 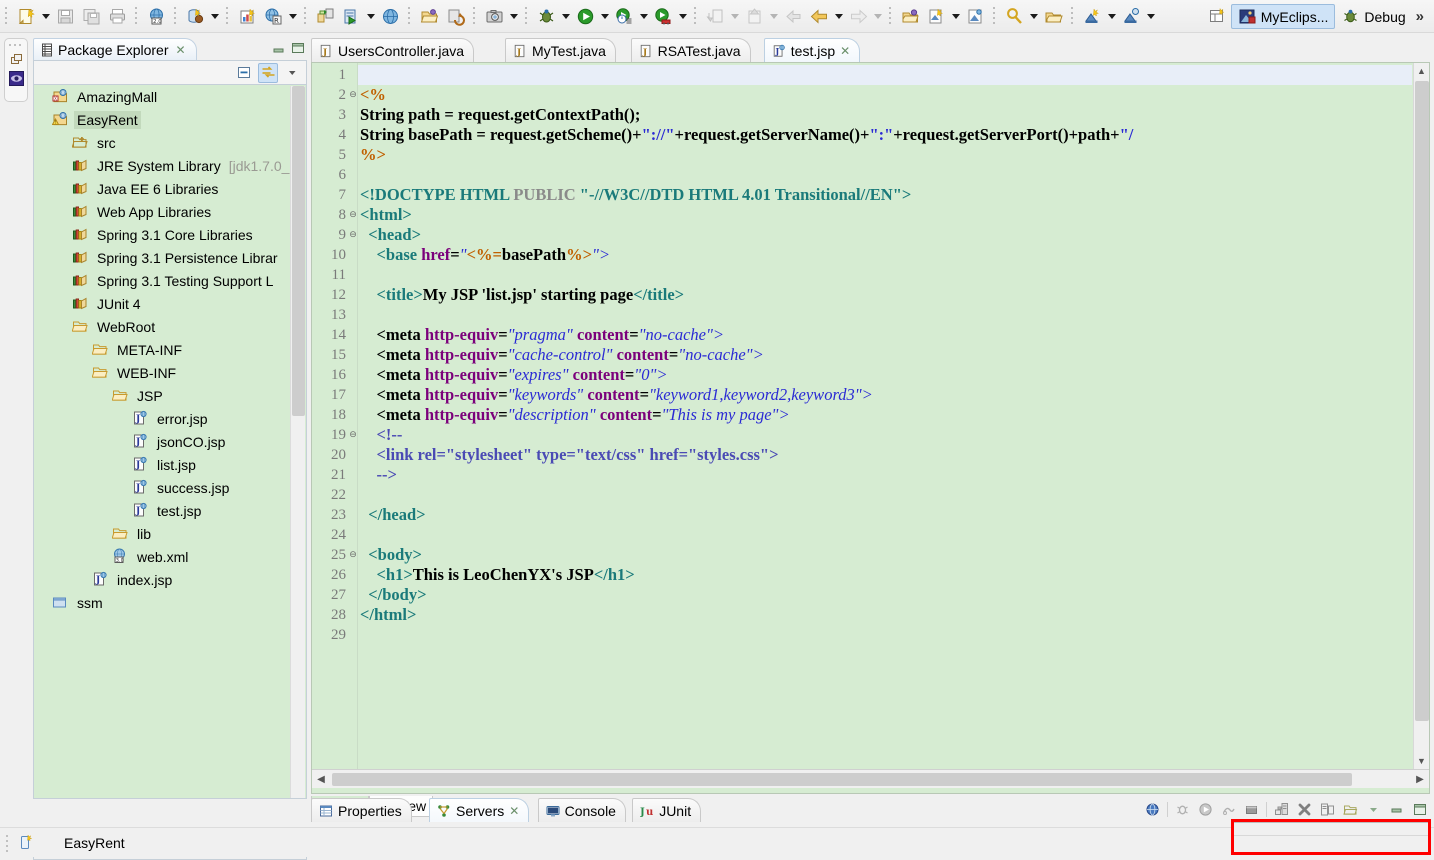 I want to click on code-line: <meta http-equiv="expires" content="0">, so click(x=514, y=375).